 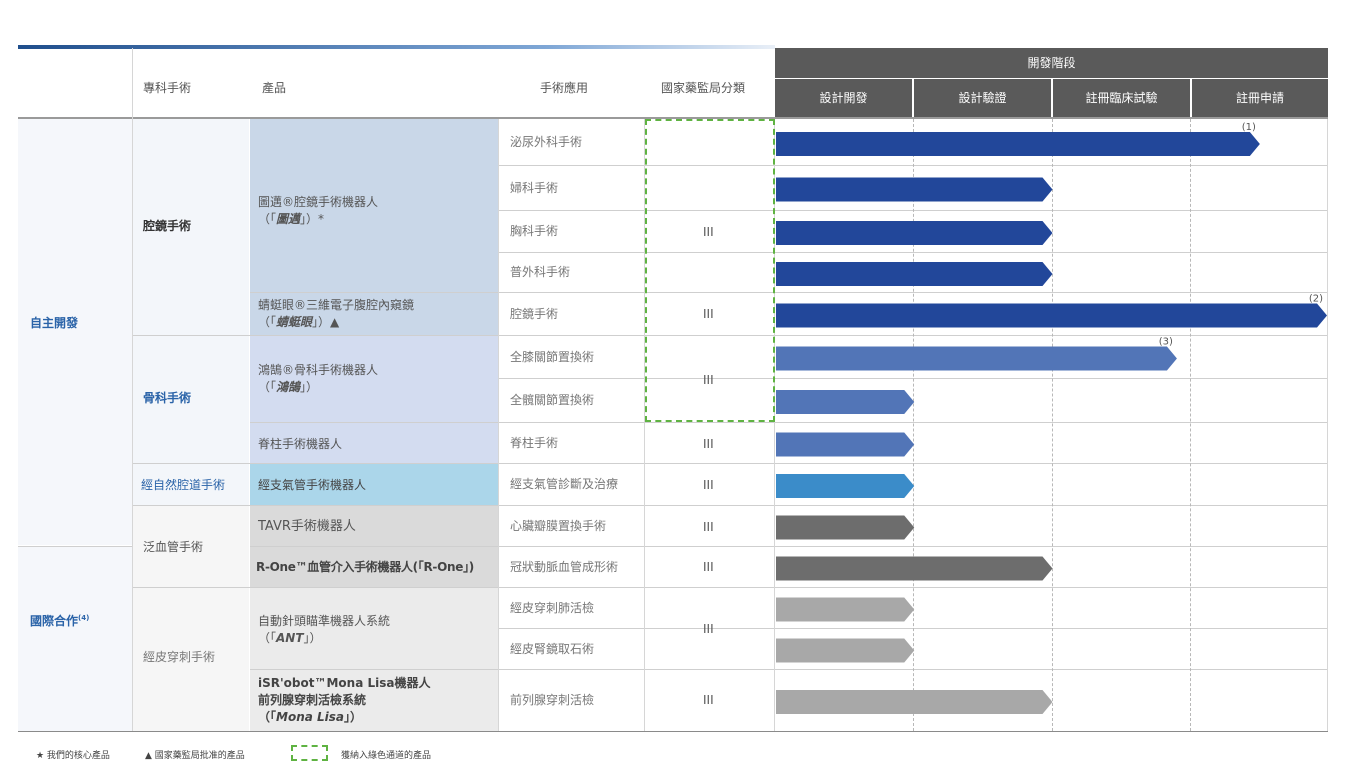 I want to click on nmpa-class-tavr: III, so click(x=708, y=527).